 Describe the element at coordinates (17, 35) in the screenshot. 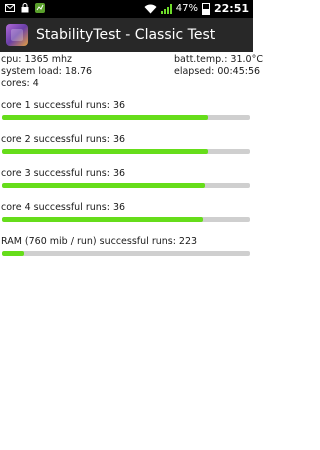

I see `app-logo-icon` at that location.